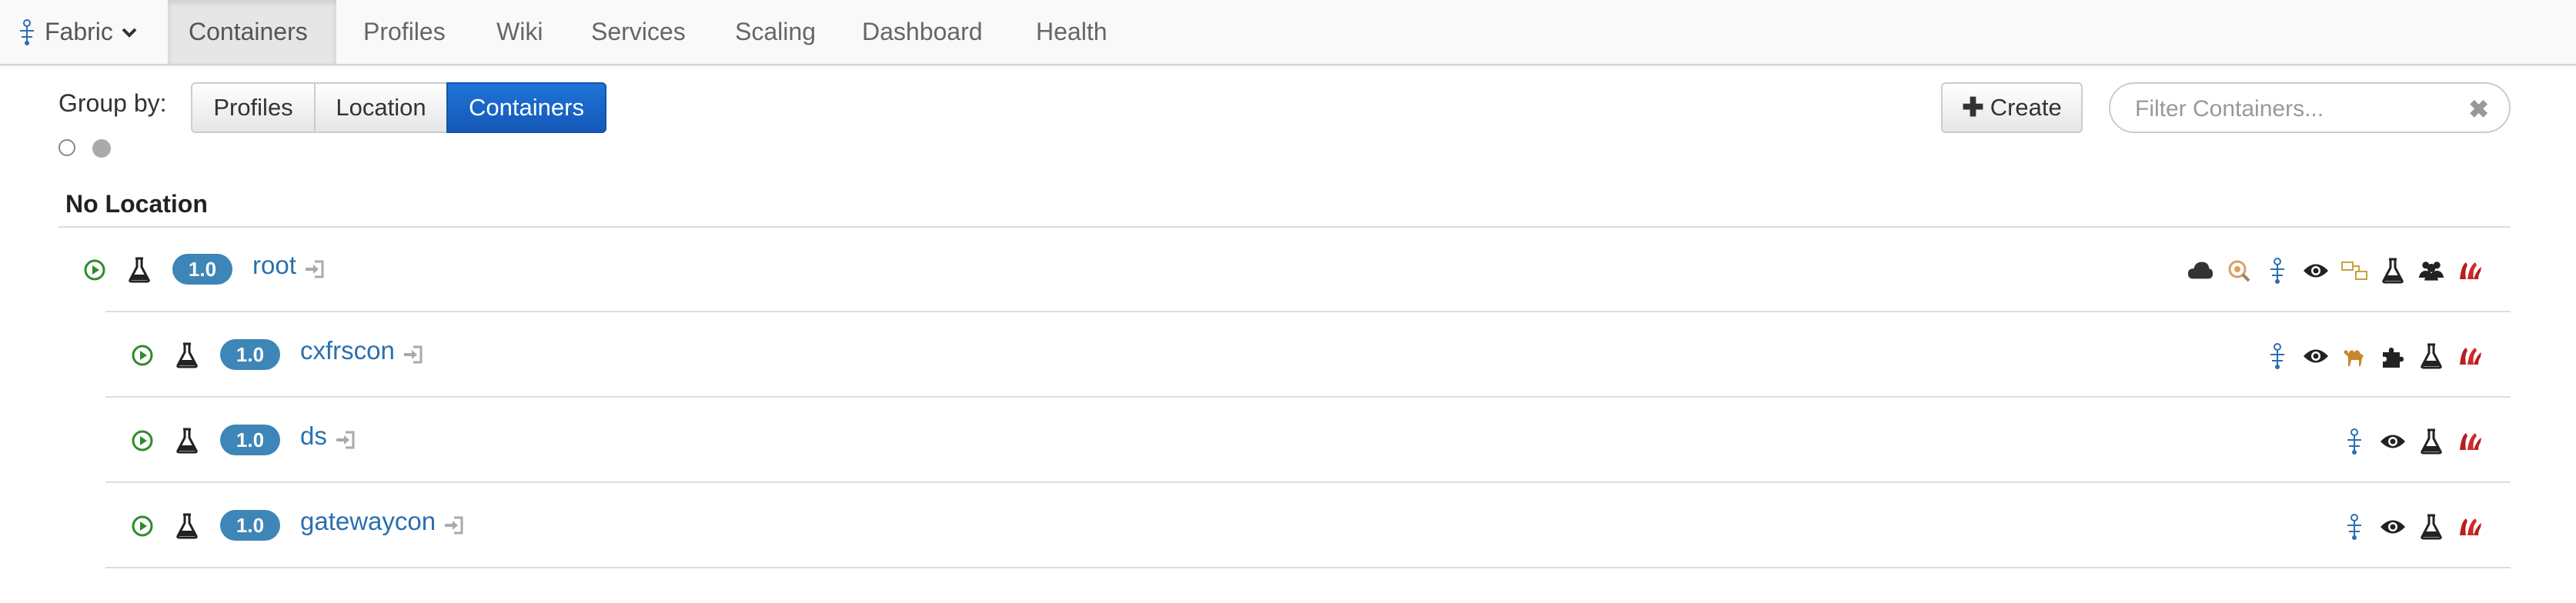 Image resolution: width=2576 pixels, height=603 pixels. I want to click on brand-label: Fabric, so click(79, 31).